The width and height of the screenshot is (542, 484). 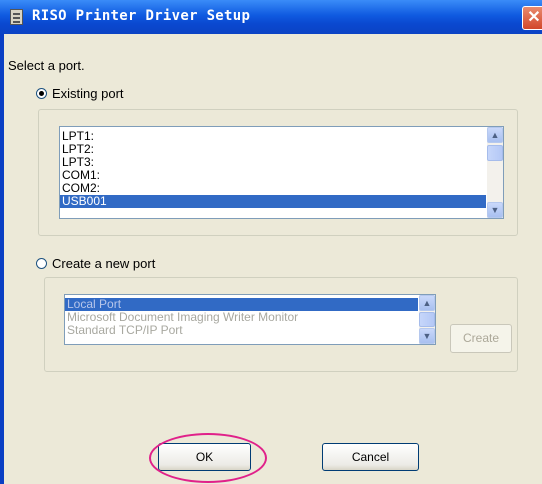 I want to click on list-item: LPT1:, so click(x=273, y=136).